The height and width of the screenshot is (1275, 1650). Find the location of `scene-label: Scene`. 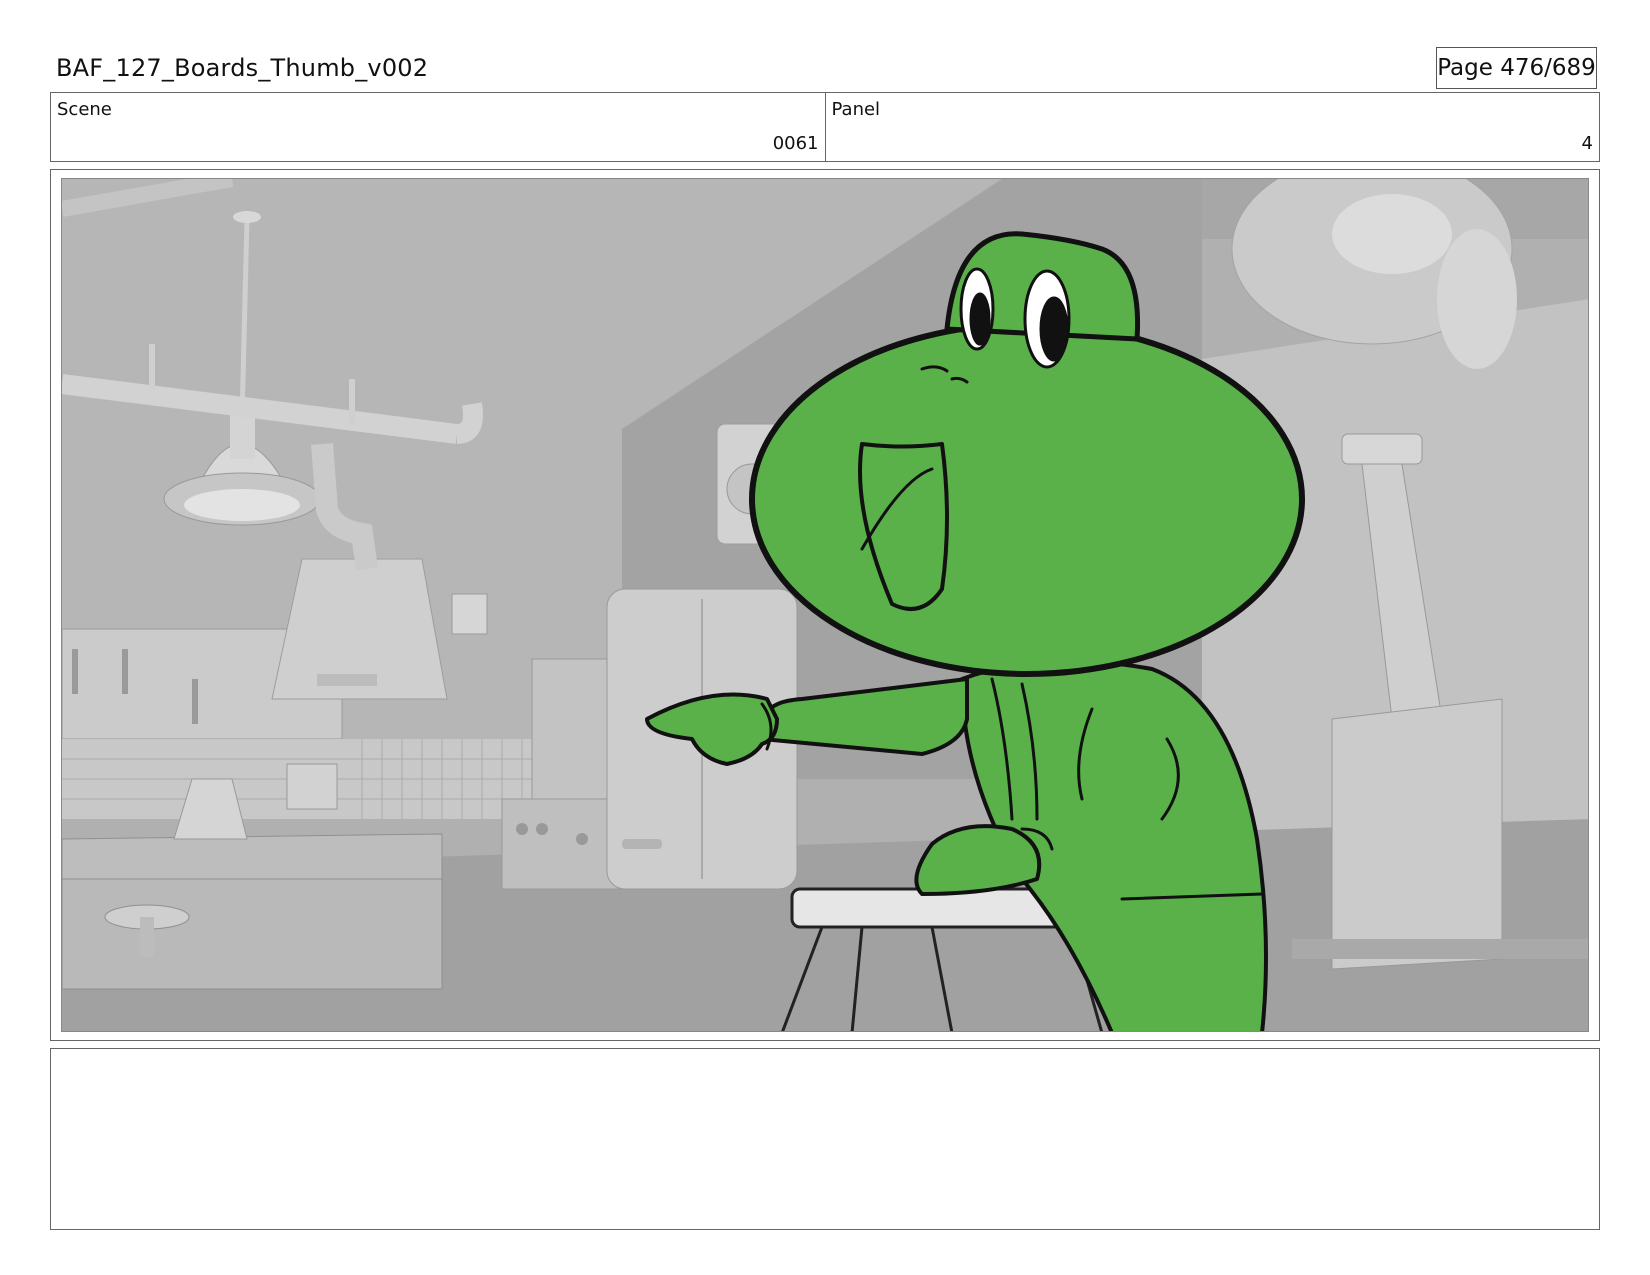

scene-label: Scene is located at coordinates (84, 109).